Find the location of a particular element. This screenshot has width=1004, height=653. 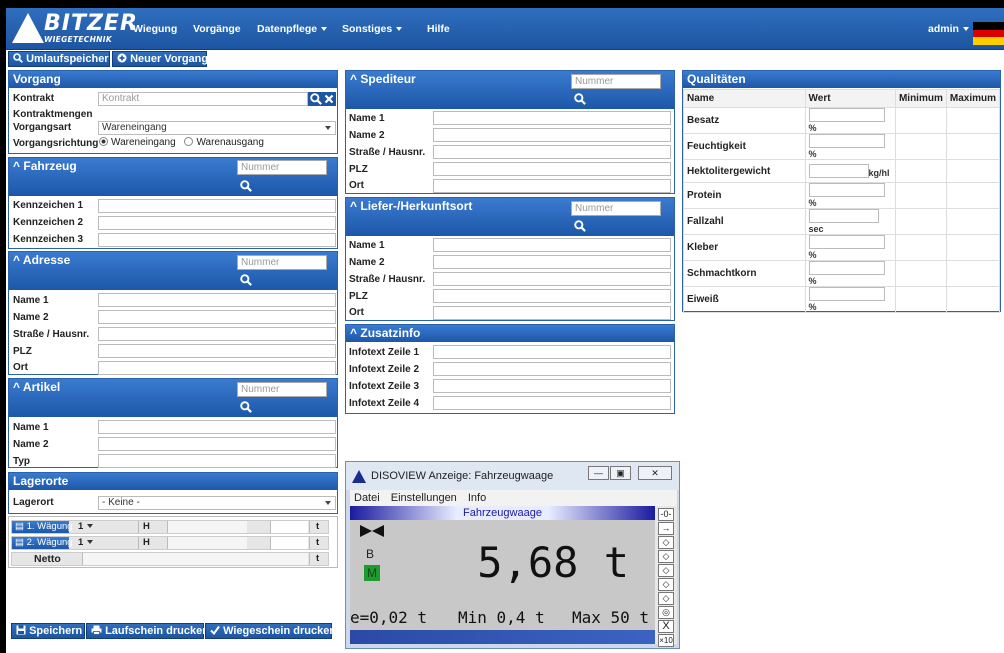

artikel-nummer-input: Nummer is located at coordinates (282, 389).